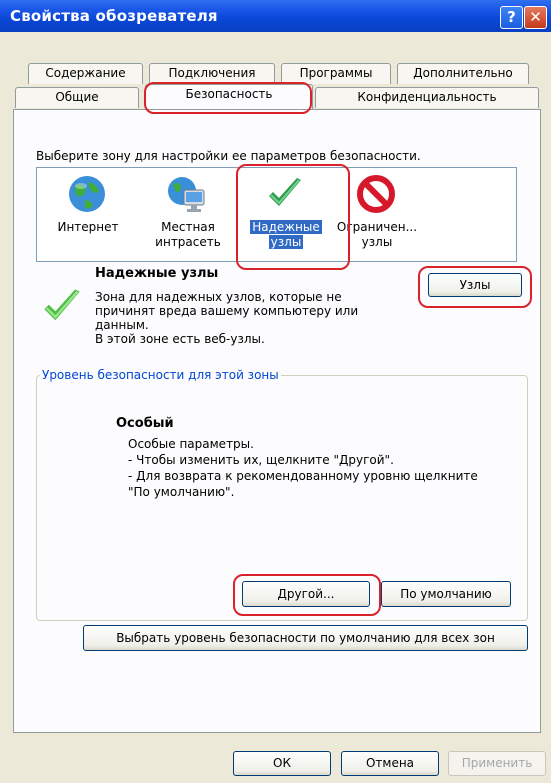 This screenshot has width=551, height=783. I want to click on tab-content: Содержание, so click(85, 73).